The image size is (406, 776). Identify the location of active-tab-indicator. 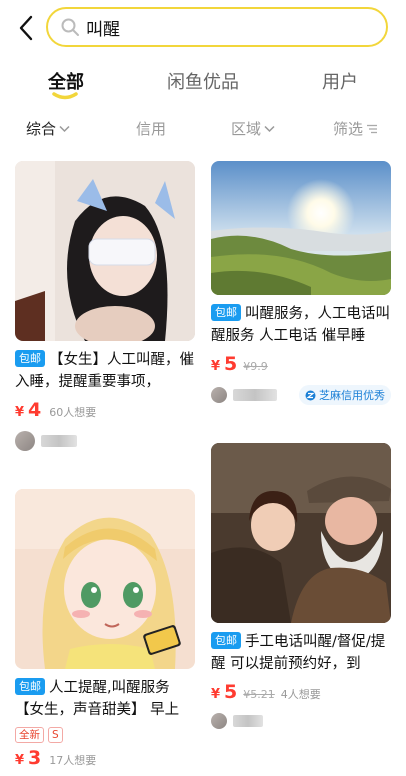
(65, 96).